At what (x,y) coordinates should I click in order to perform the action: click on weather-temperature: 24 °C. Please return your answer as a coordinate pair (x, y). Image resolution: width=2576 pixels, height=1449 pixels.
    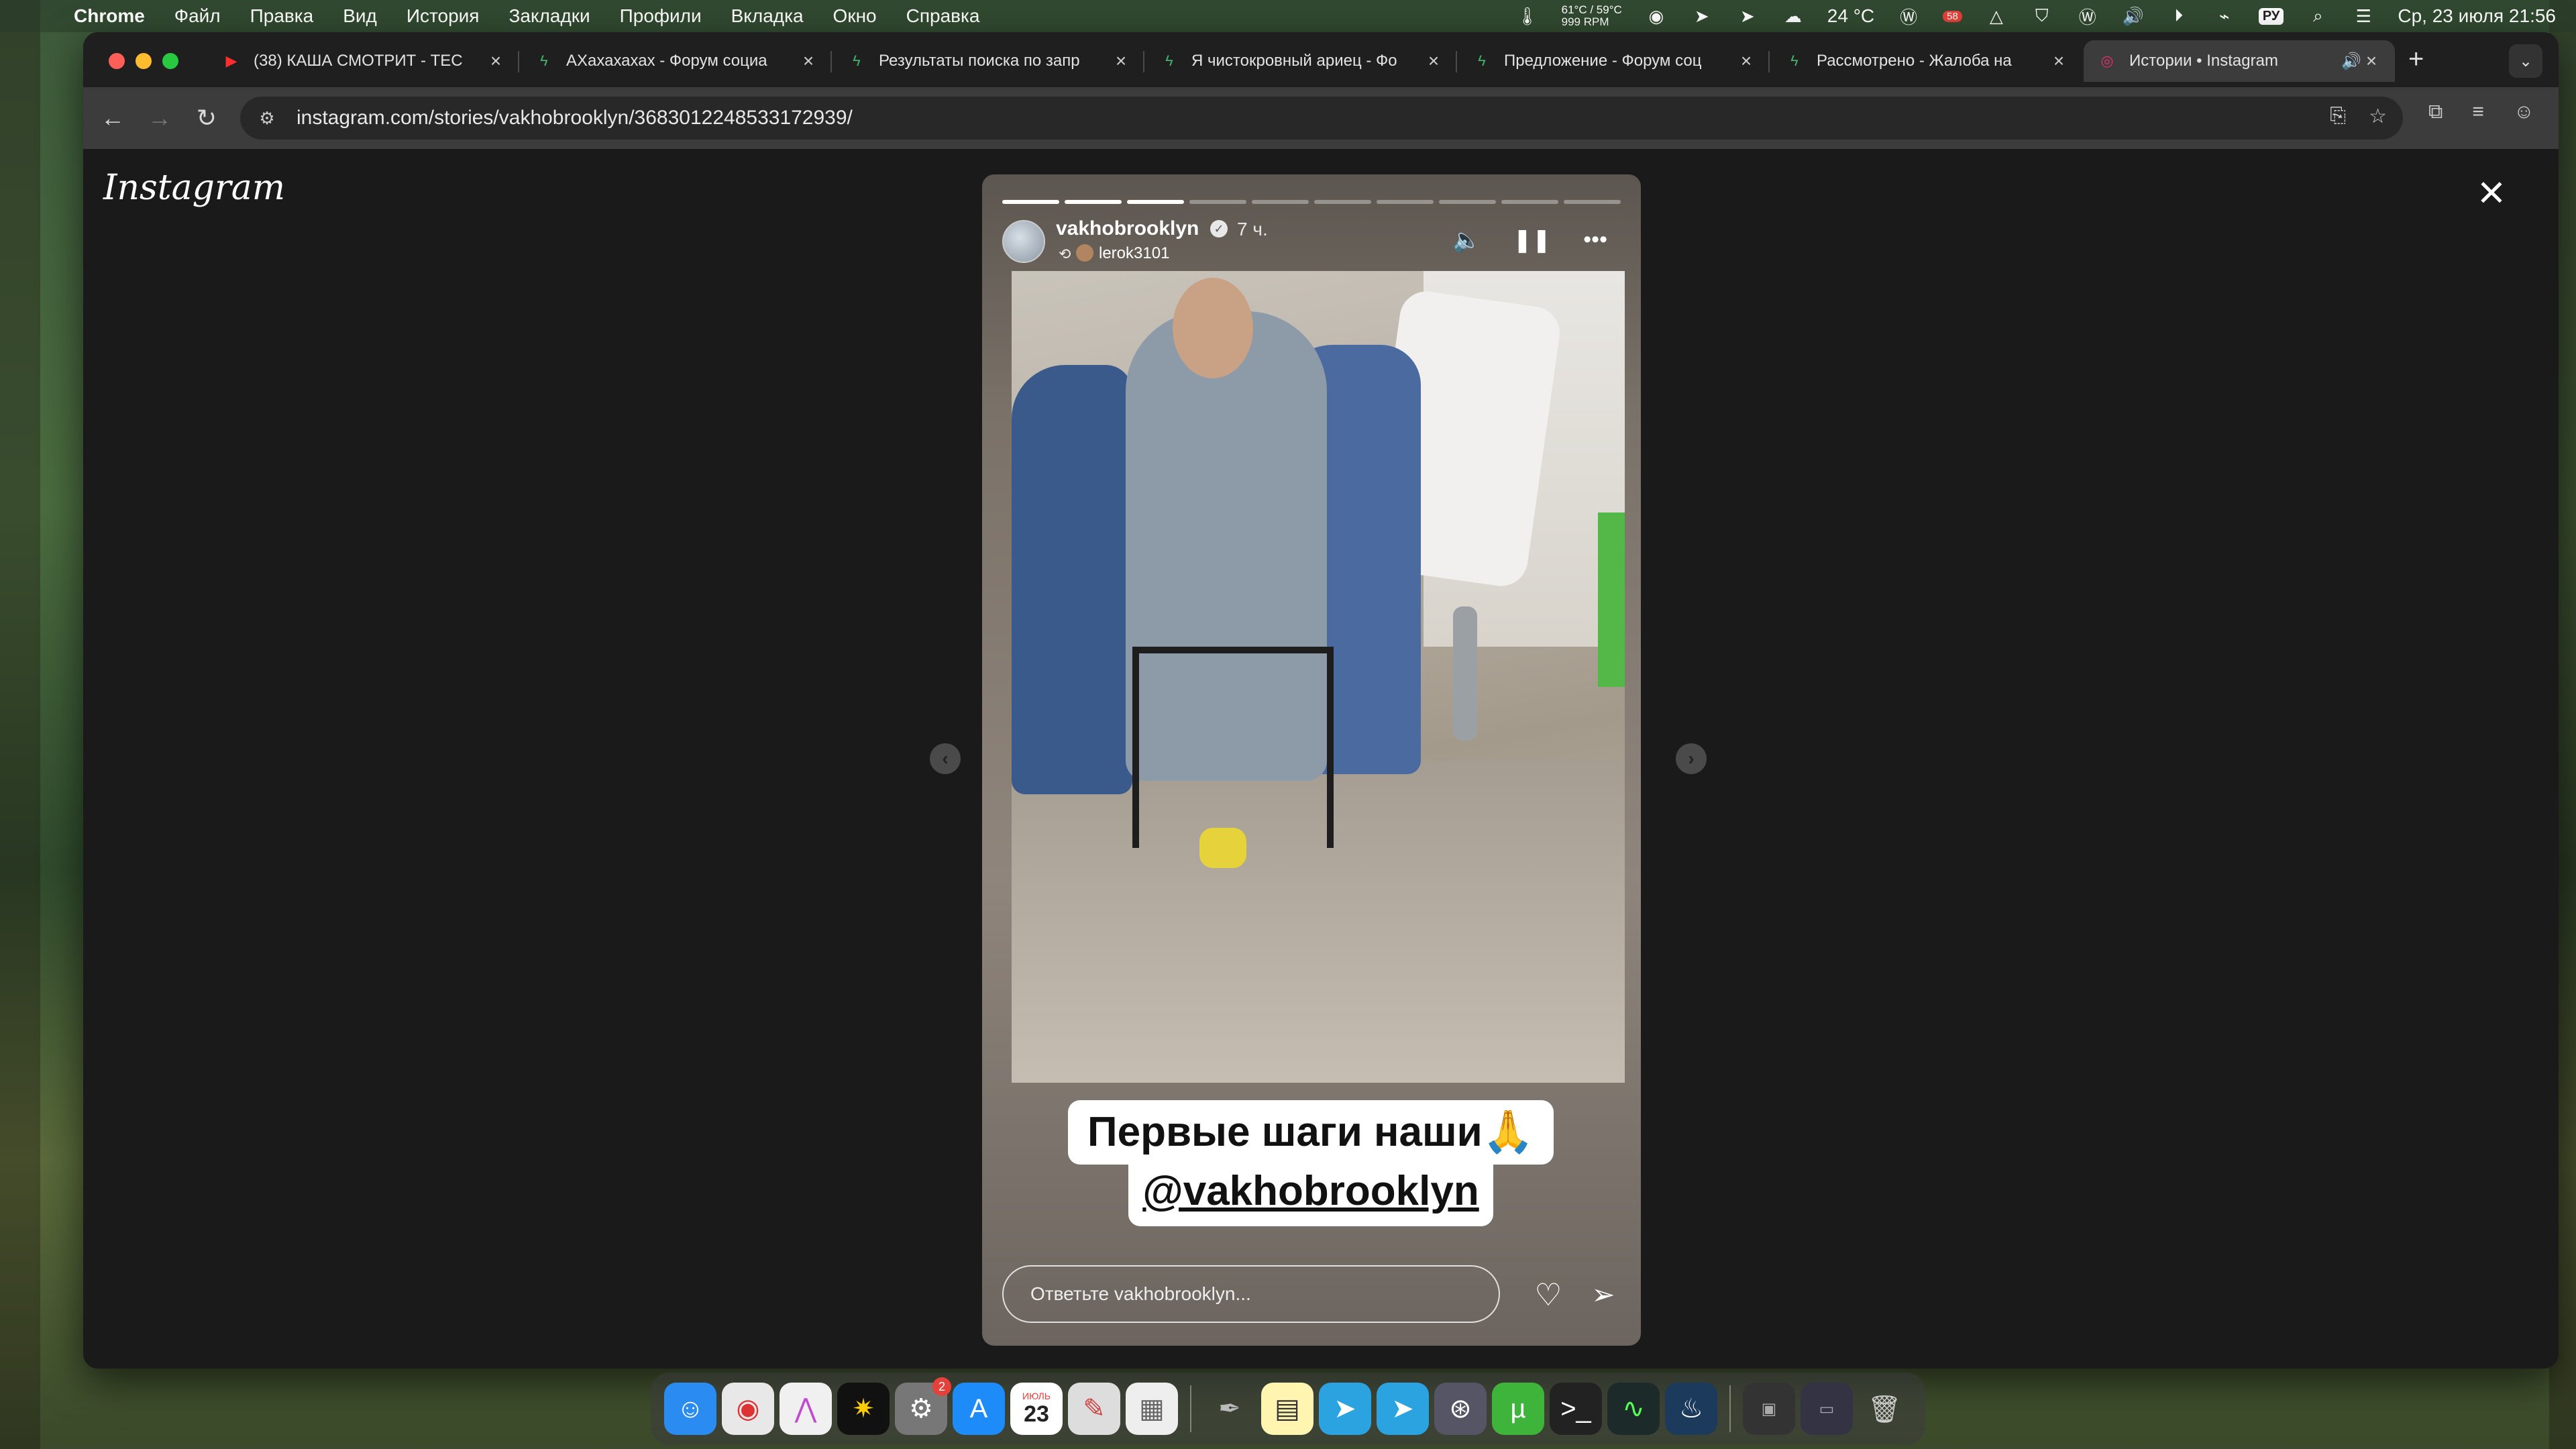
    Looking at the image, I should click on (1850, 16).